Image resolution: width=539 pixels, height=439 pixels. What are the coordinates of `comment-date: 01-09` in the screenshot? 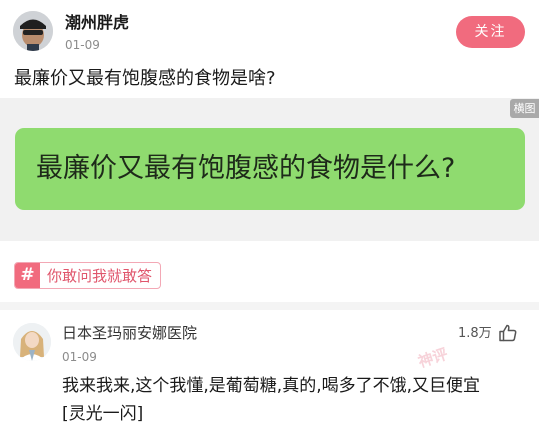 It's located at (79, 357).